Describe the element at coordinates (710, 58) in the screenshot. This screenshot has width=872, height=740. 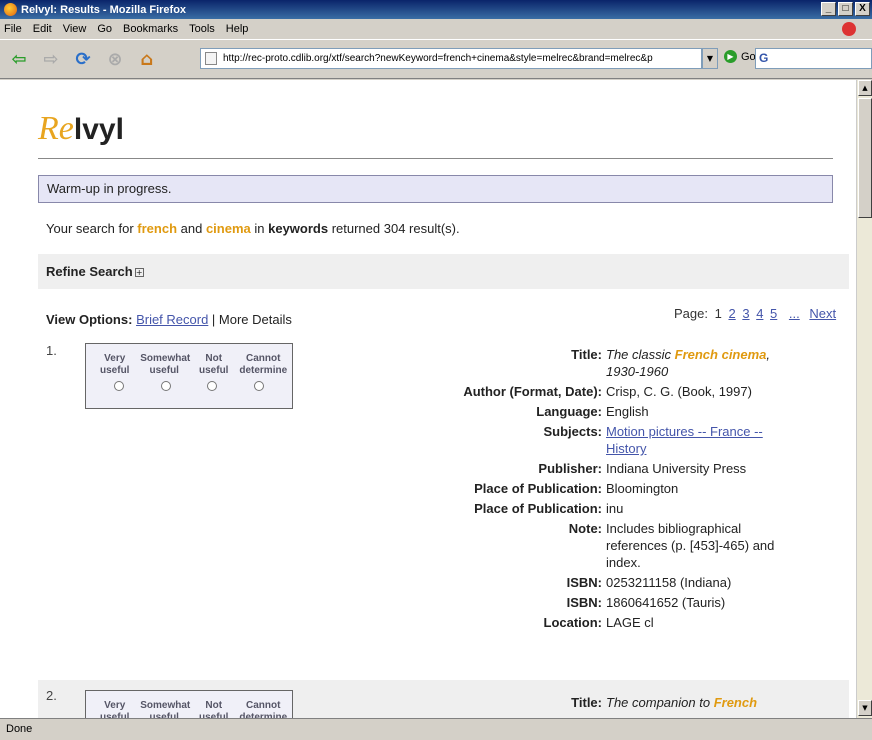
I see `url-dropdown-button: ▼` at that location.